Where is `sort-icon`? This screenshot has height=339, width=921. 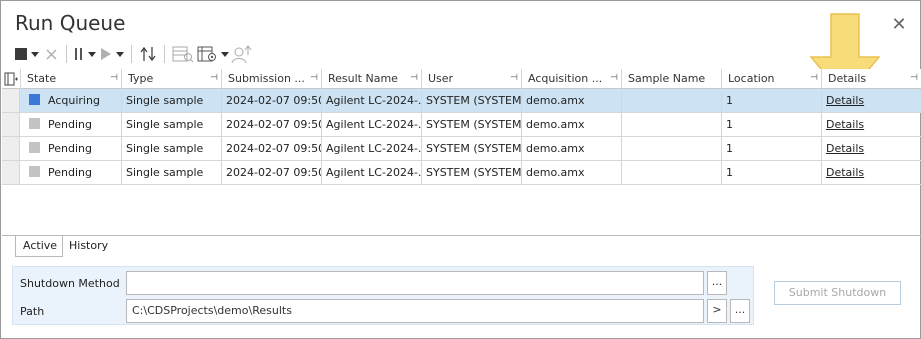
sort-icon is located at coordinates (148, 54).